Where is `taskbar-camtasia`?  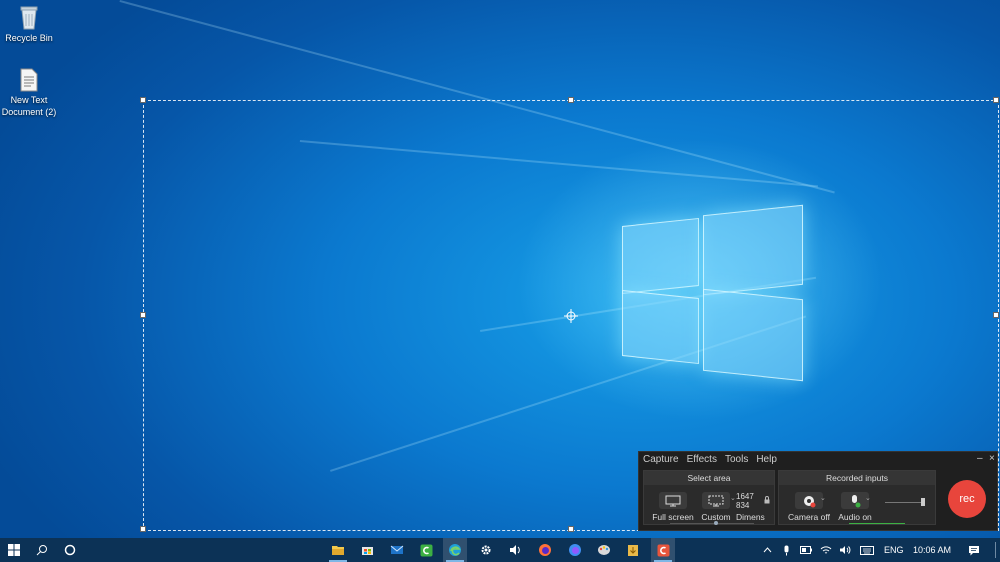 taskbar-camtasia is located at coordinates (426, 550).